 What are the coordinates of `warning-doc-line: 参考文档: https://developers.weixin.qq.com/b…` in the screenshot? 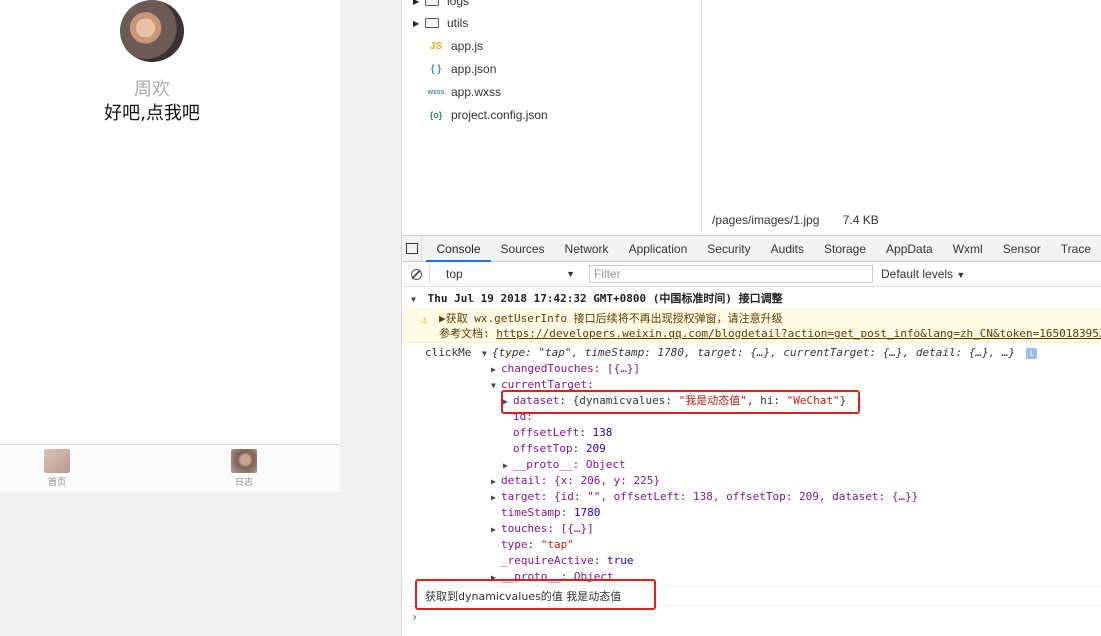 It's located at (770, 334).